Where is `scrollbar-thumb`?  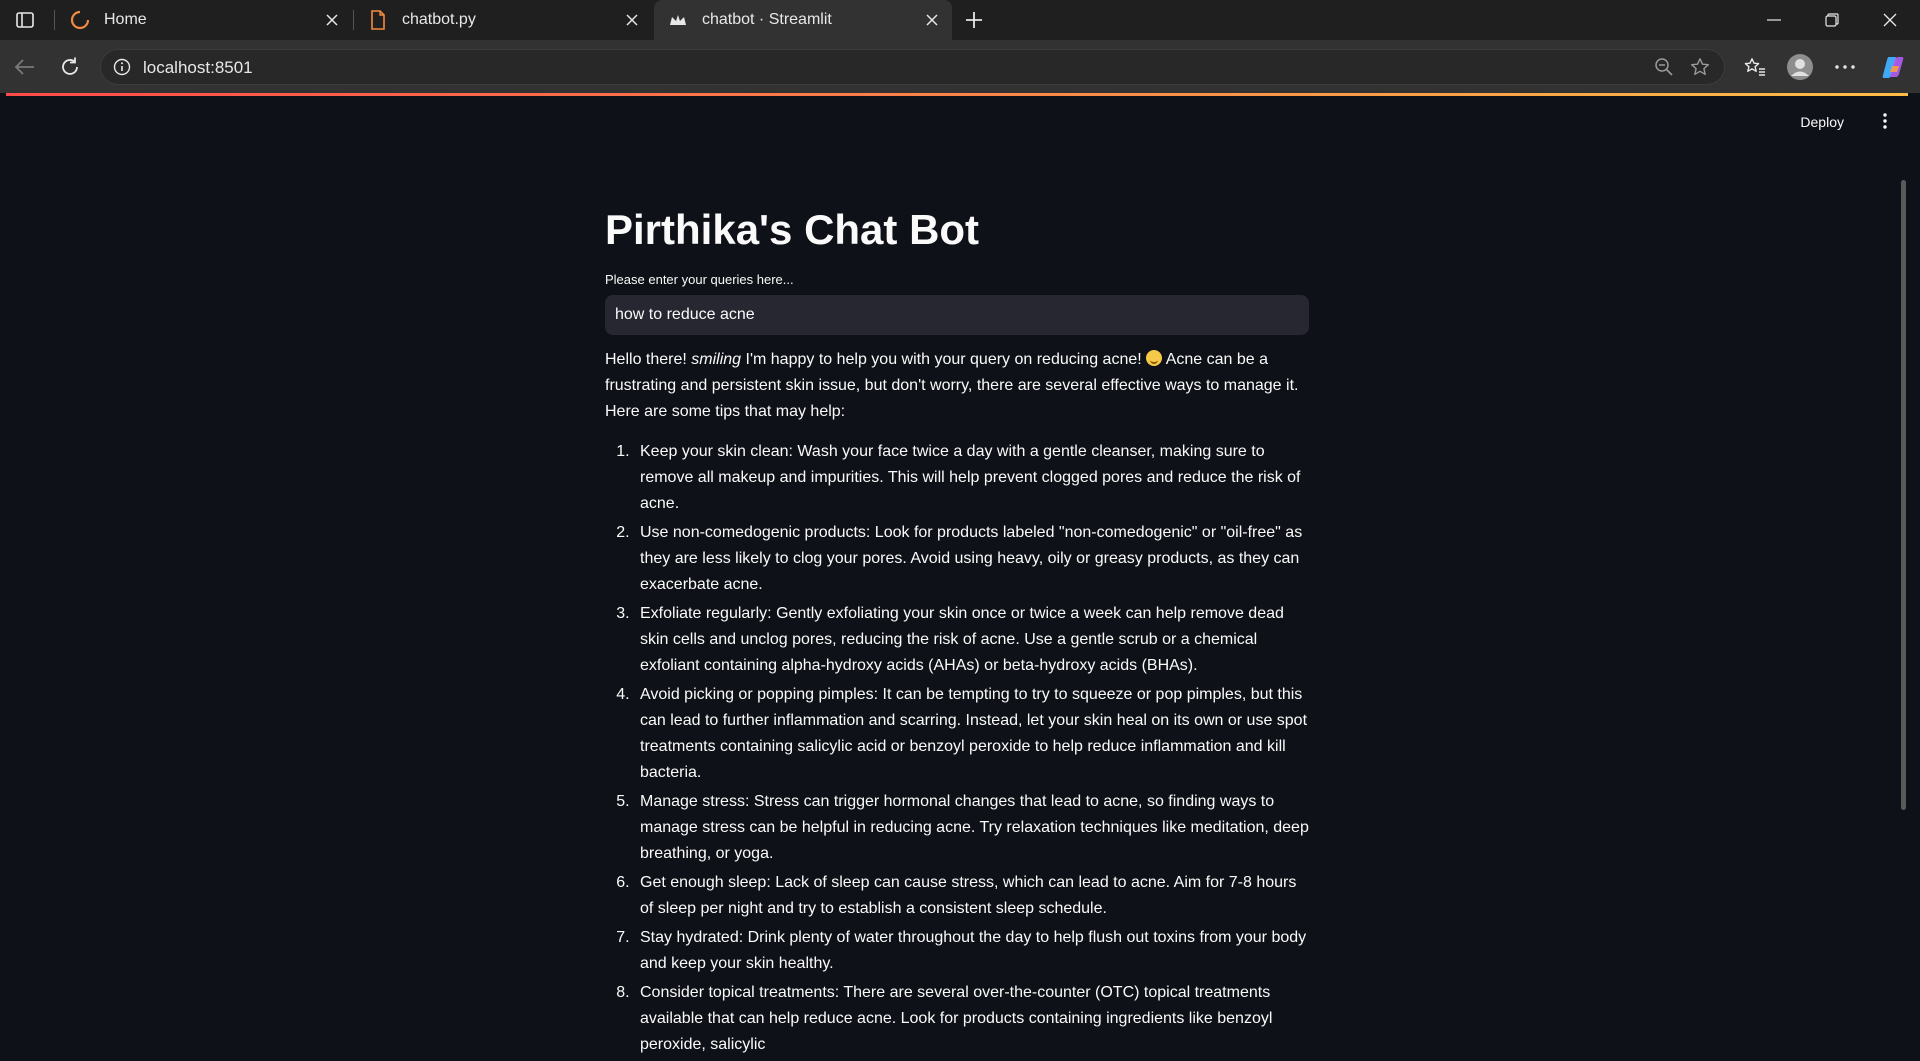 scrollbar-thumb is located at coordinates (1903, 495).